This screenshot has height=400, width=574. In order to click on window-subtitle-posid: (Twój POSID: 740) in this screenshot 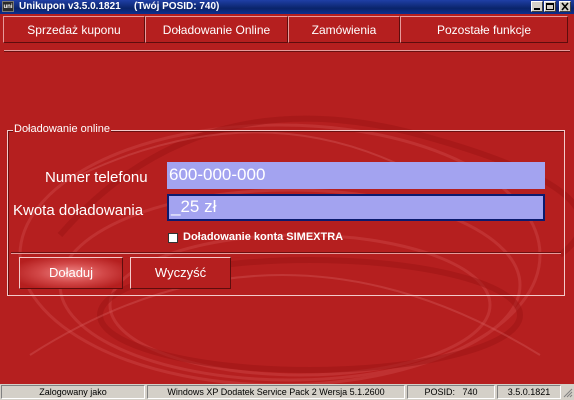, I will do `click(177, 6)`.